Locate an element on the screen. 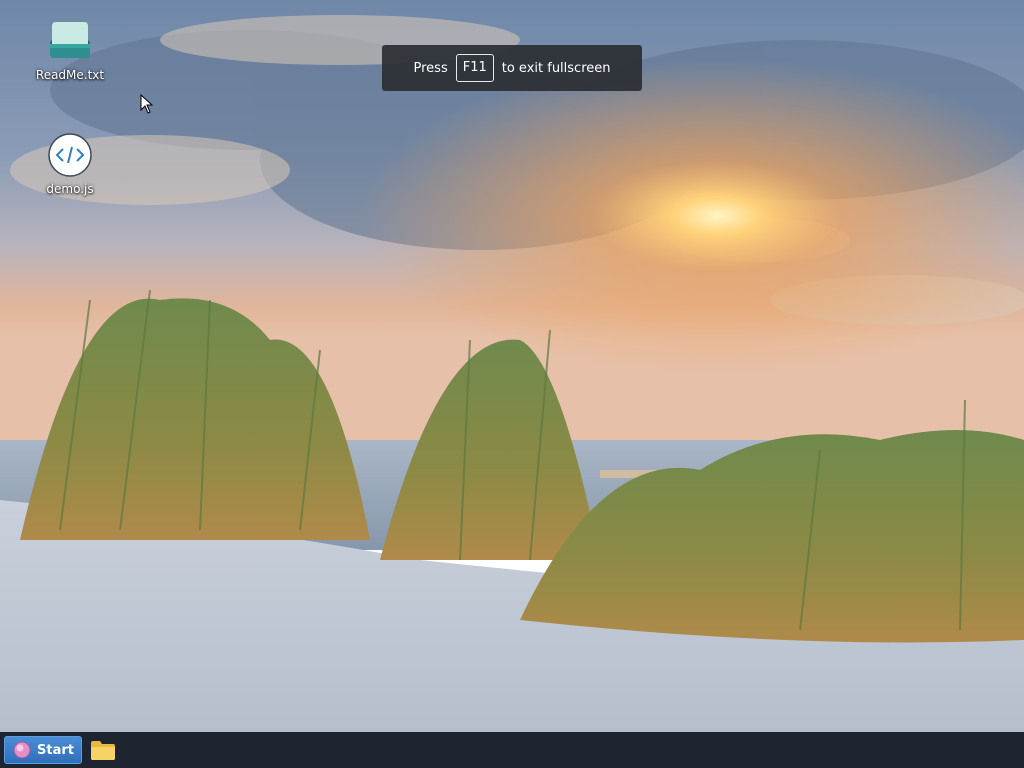 The width and height of the screenshot is (1024, 768). start-button: Start is located at coordinates (43, 750).